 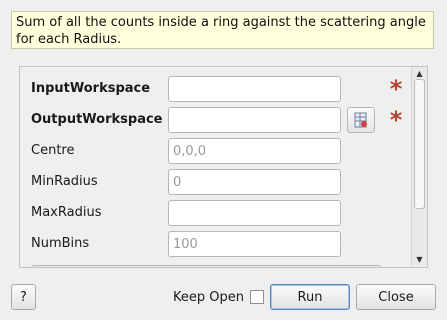 I want to click on workspace-table-icon, so click(x=360, y=120).